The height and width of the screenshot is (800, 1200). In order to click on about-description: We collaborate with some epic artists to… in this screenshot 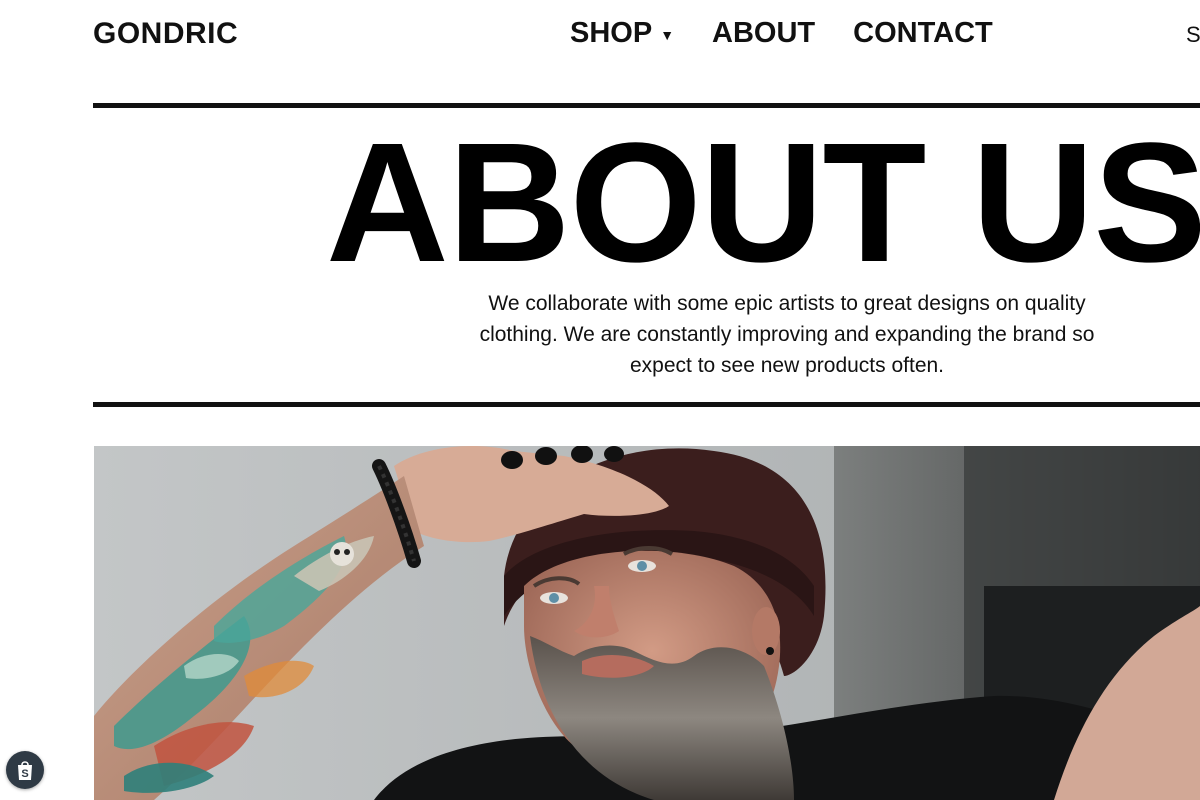, I will do `click(787, 334)`.